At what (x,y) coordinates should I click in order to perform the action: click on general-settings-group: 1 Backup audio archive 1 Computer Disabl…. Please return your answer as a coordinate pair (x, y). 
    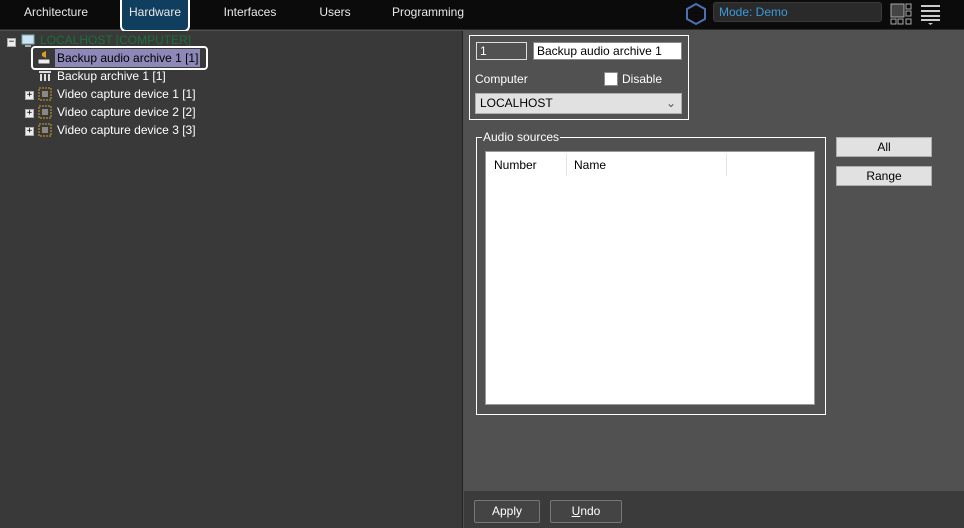
    Looking at the image, I should click on (579, 77).